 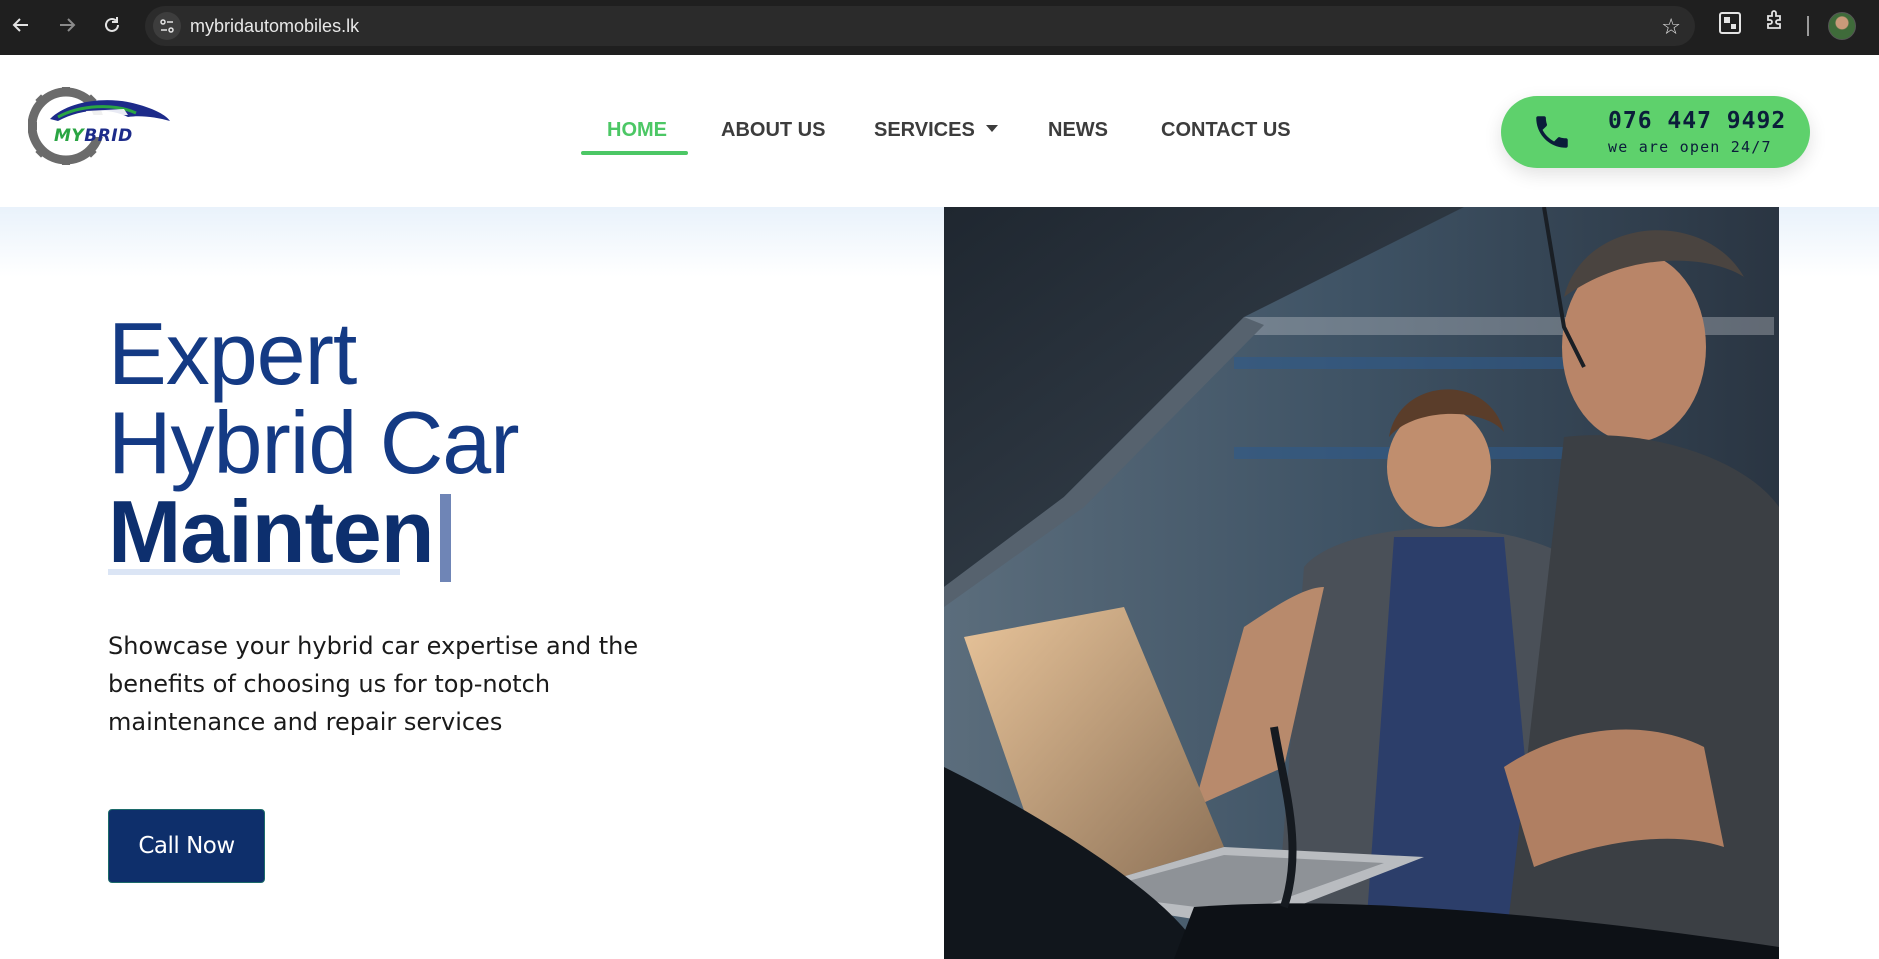 I want to click on nav-home: HOME, so click(x=637, y=130).